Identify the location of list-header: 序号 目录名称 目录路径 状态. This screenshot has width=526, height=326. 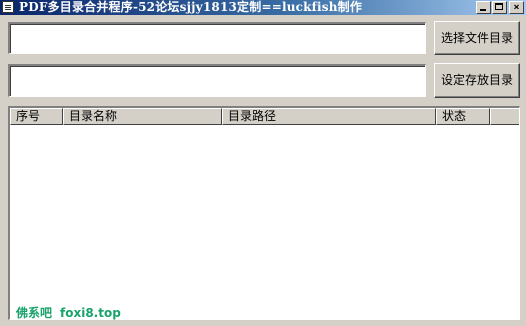
(264, 116).